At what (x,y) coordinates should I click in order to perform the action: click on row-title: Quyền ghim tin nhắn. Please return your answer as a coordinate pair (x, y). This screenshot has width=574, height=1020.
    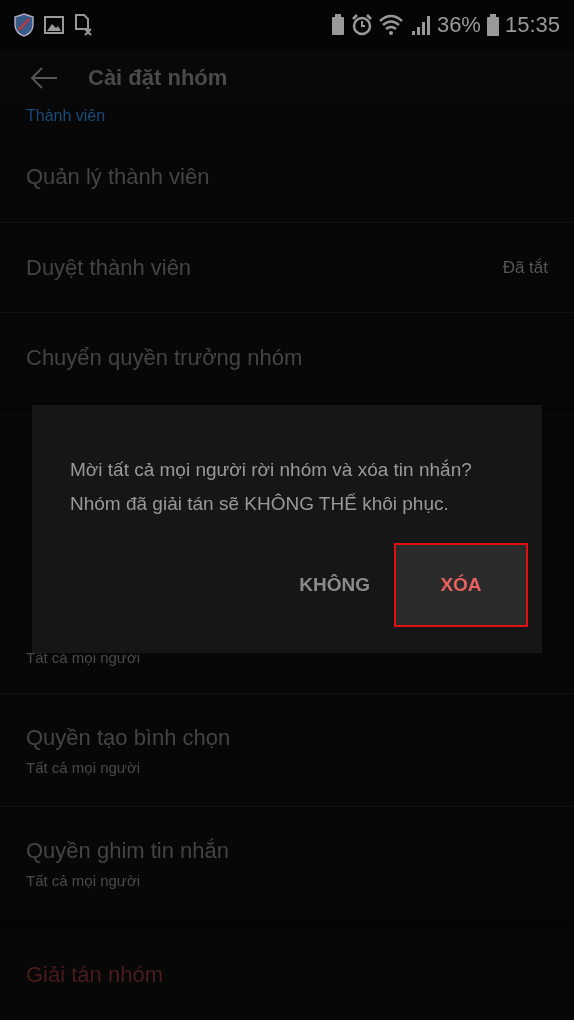
    Looking at the image, I should click on (128, 850).